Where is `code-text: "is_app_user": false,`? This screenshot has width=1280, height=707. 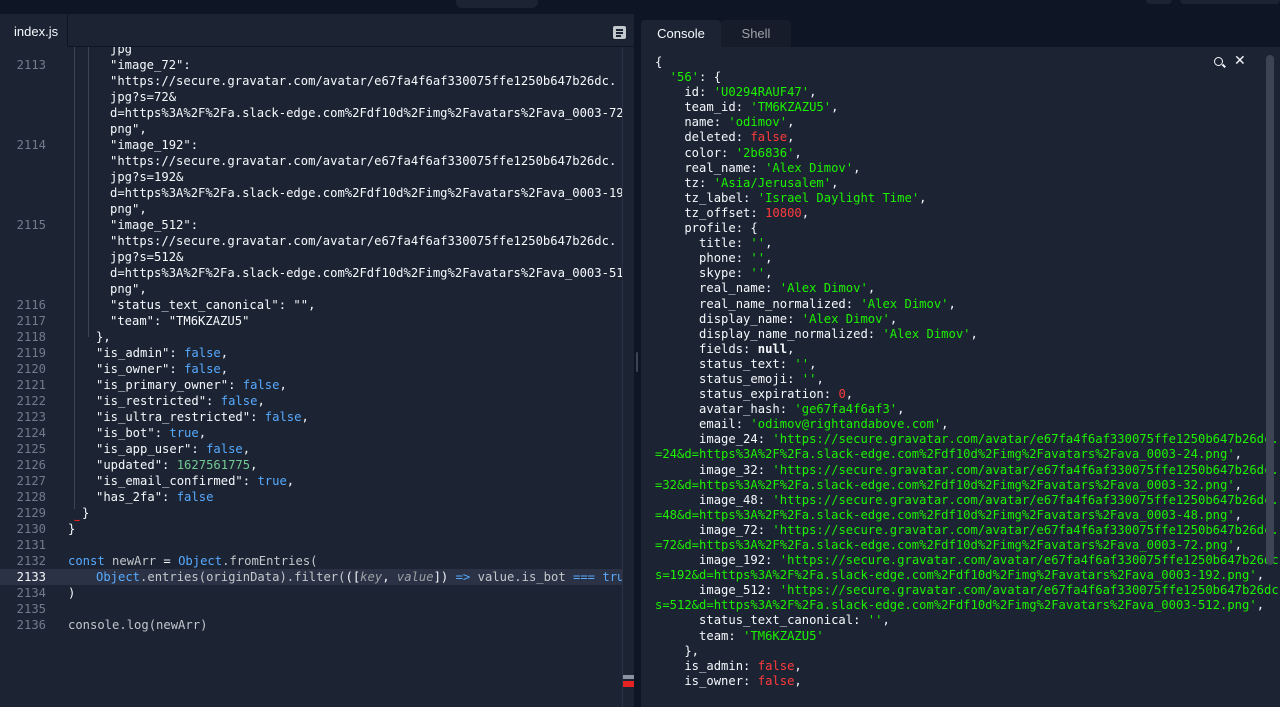 code-text: "is_app_user": false, is located at coordinates (173, 449).